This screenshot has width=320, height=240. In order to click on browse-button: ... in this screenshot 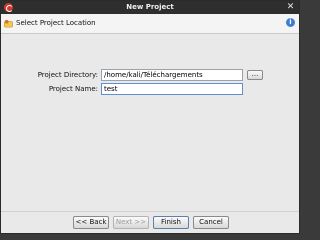, I will do `click(255, 75)`.